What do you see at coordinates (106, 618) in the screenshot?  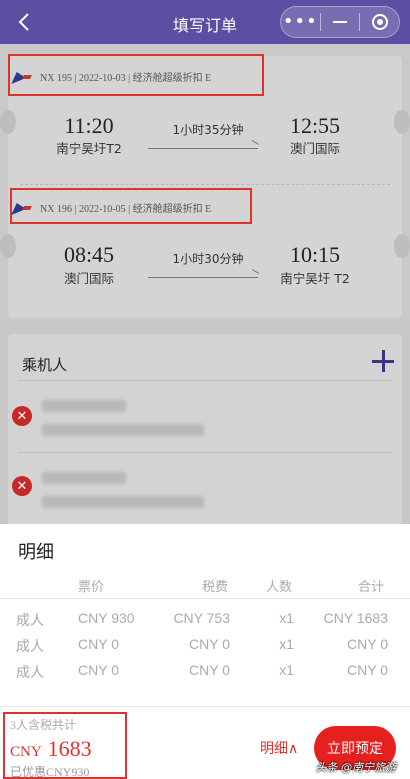 I see `fare-value: CNY 930` at bounding box center [106, 618].